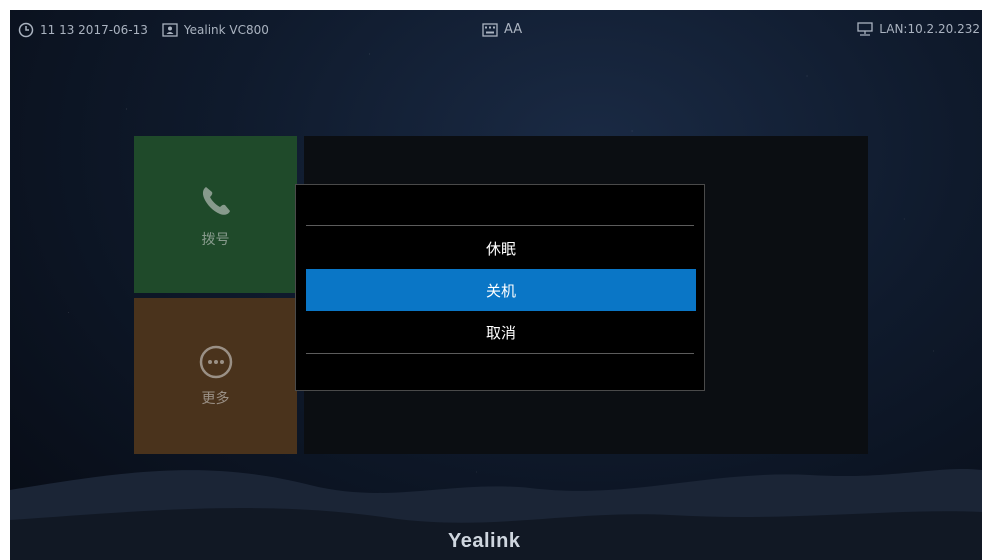 The image size is (982, 560). I want to click on sleep-option-label: 休眠, so click(500, 248).